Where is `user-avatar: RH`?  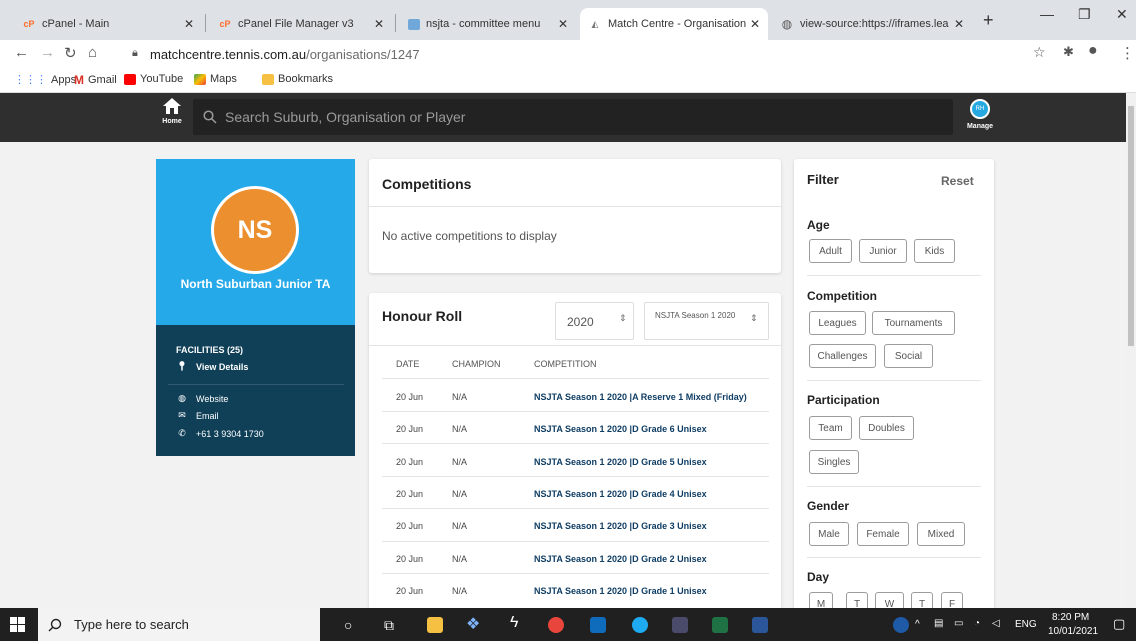
user-avatar: RH is located at coordinates (980, 109).